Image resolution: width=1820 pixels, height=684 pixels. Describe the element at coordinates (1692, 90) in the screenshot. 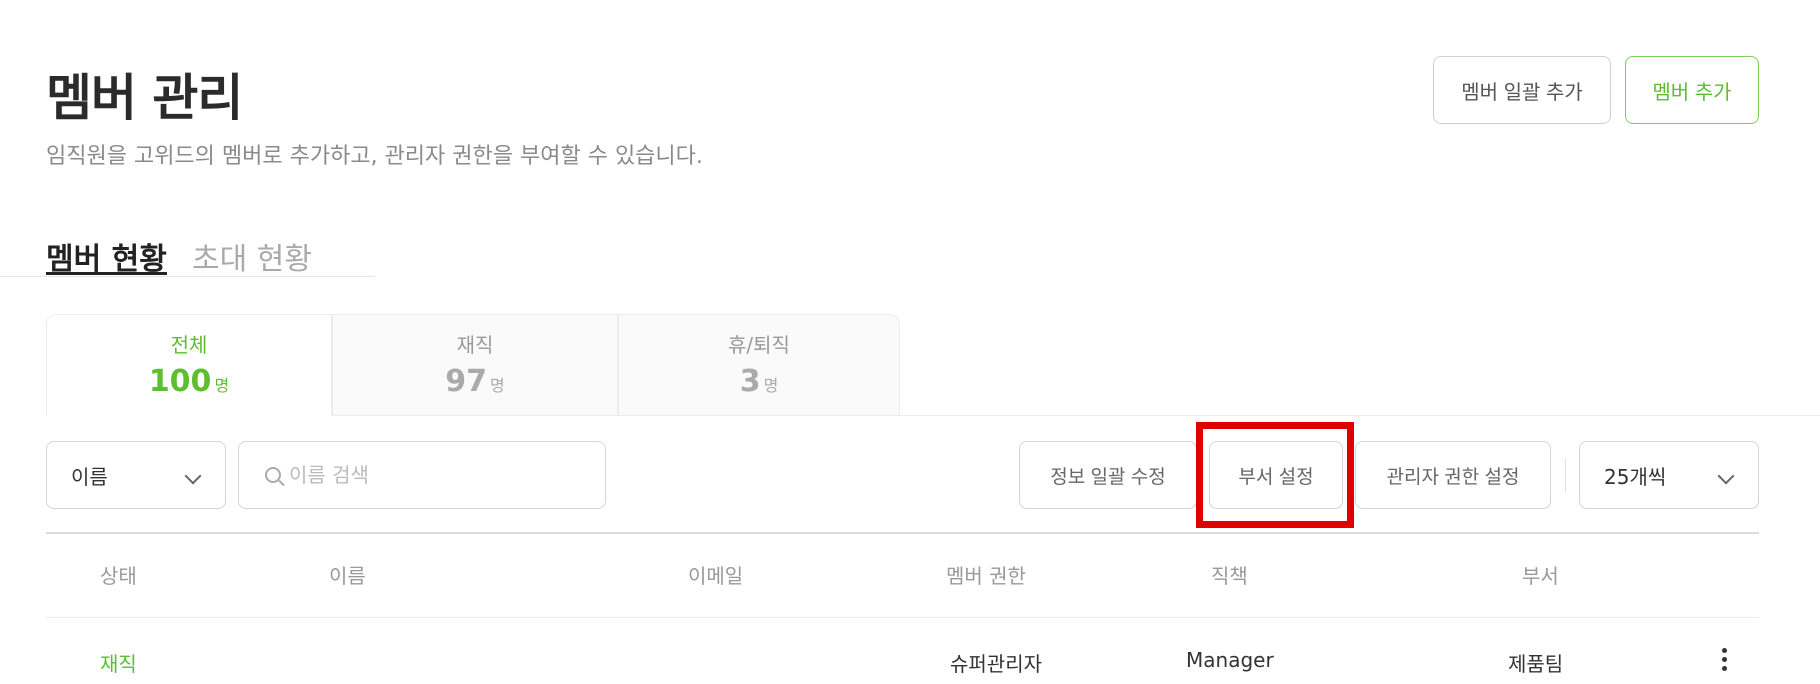

I see `add-member-button: 멤버 추가` at that location.